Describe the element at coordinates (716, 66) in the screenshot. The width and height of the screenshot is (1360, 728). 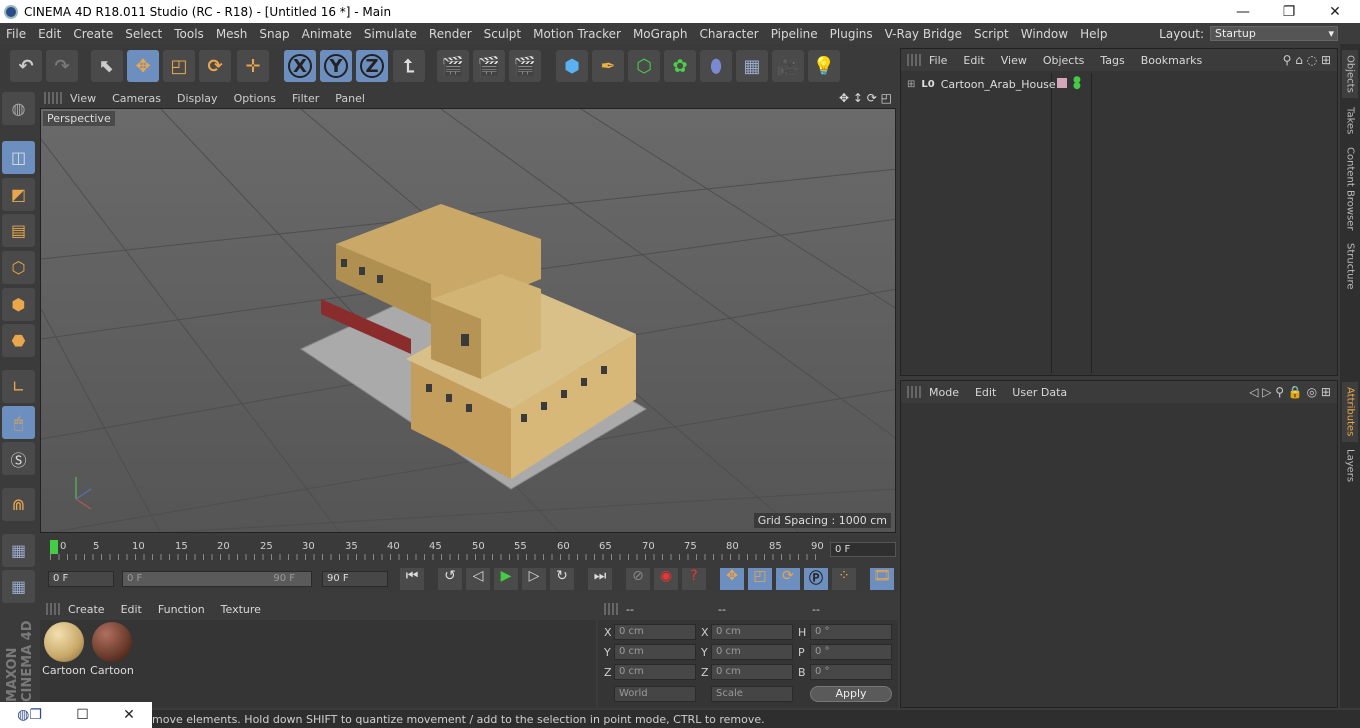
I see `deformer-icon: ⬮` at that location.